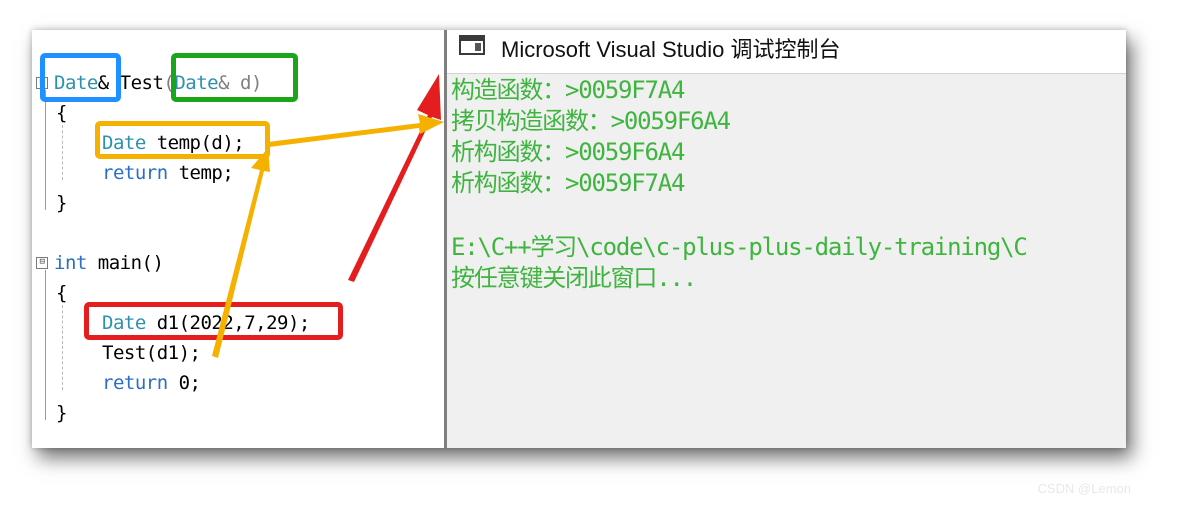  What do you see at coordinates (328, 216) in the screenshot?
I see `annotation-arrows` at bounding box center [328, 216].